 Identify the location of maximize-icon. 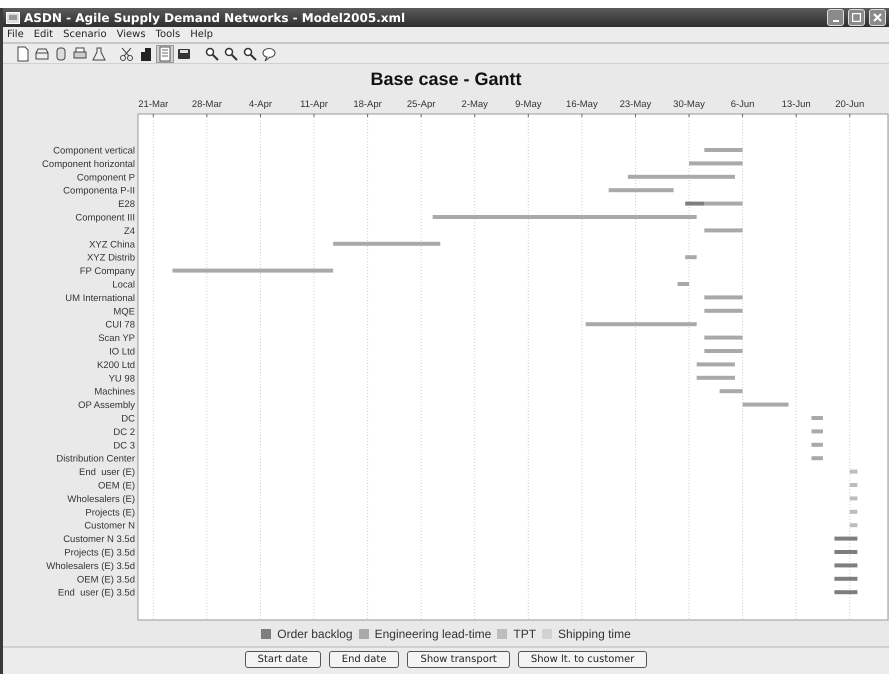
(856, 17).